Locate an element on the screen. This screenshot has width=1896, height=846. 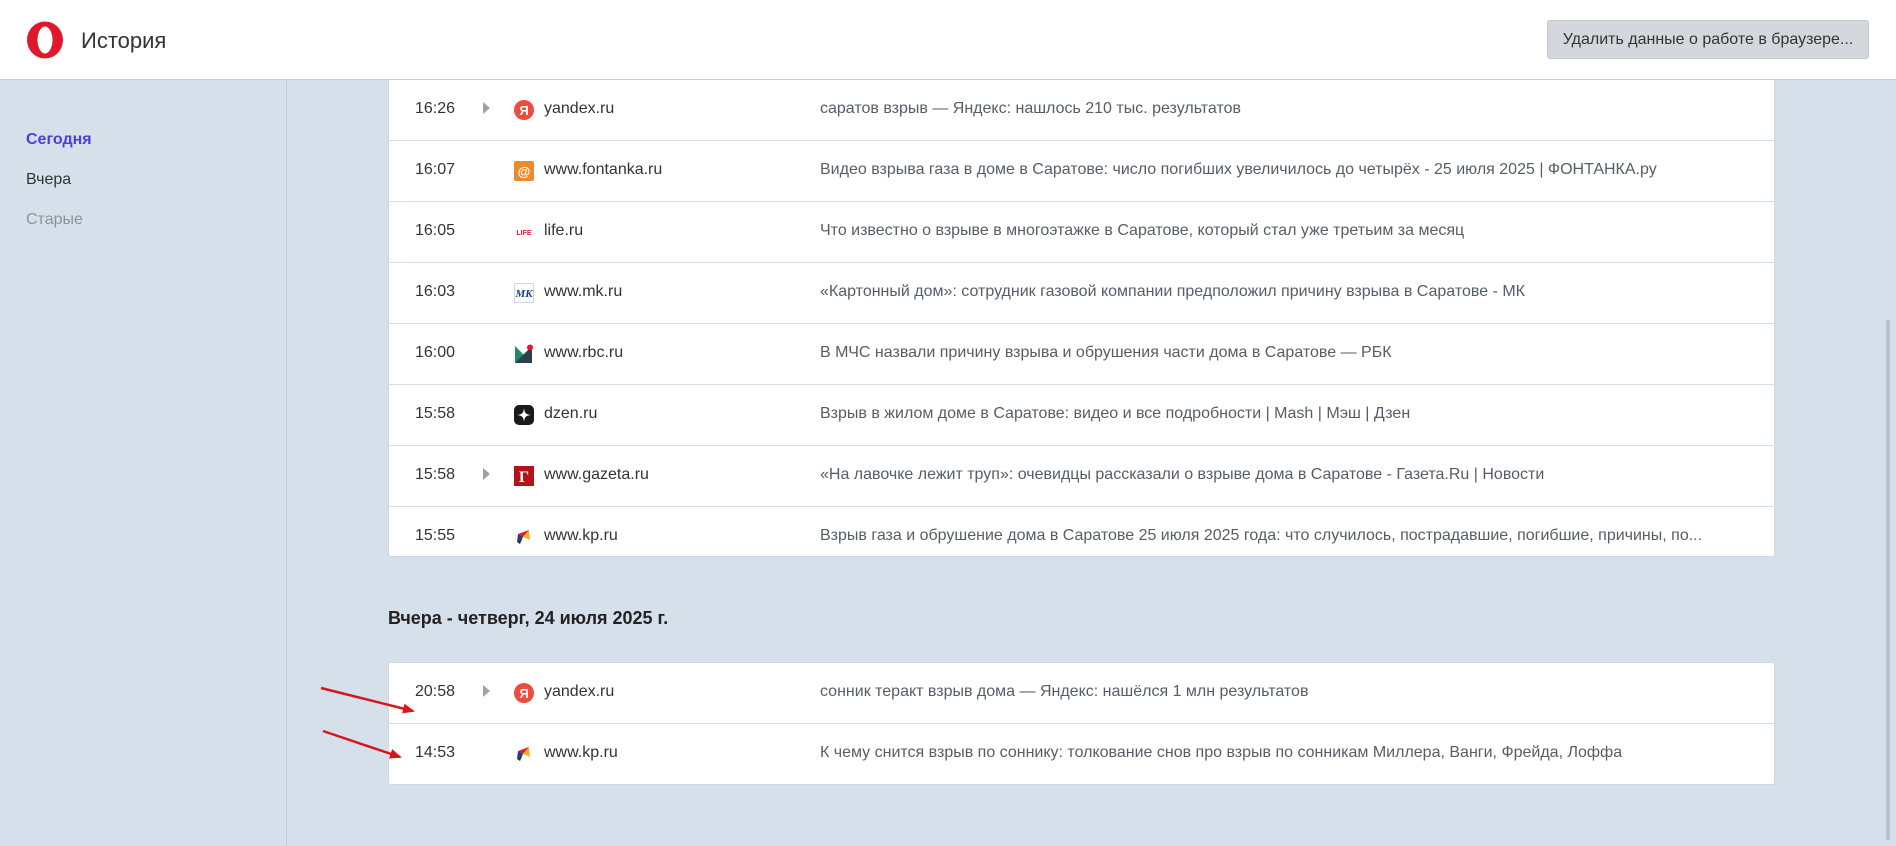
visit-time: 16:05 is located at coordinates (435, 230).